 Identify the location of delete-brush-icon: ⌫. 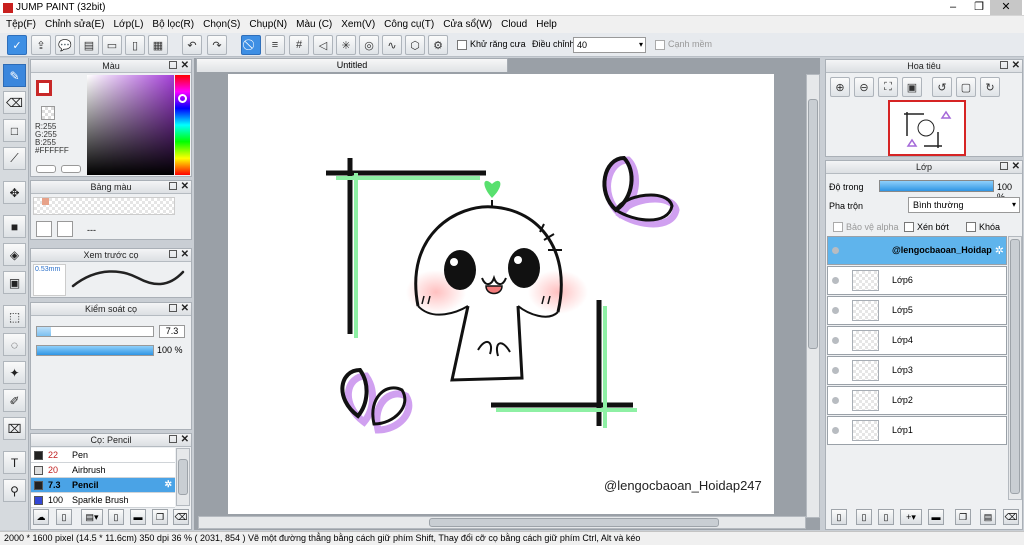
(181, 517).